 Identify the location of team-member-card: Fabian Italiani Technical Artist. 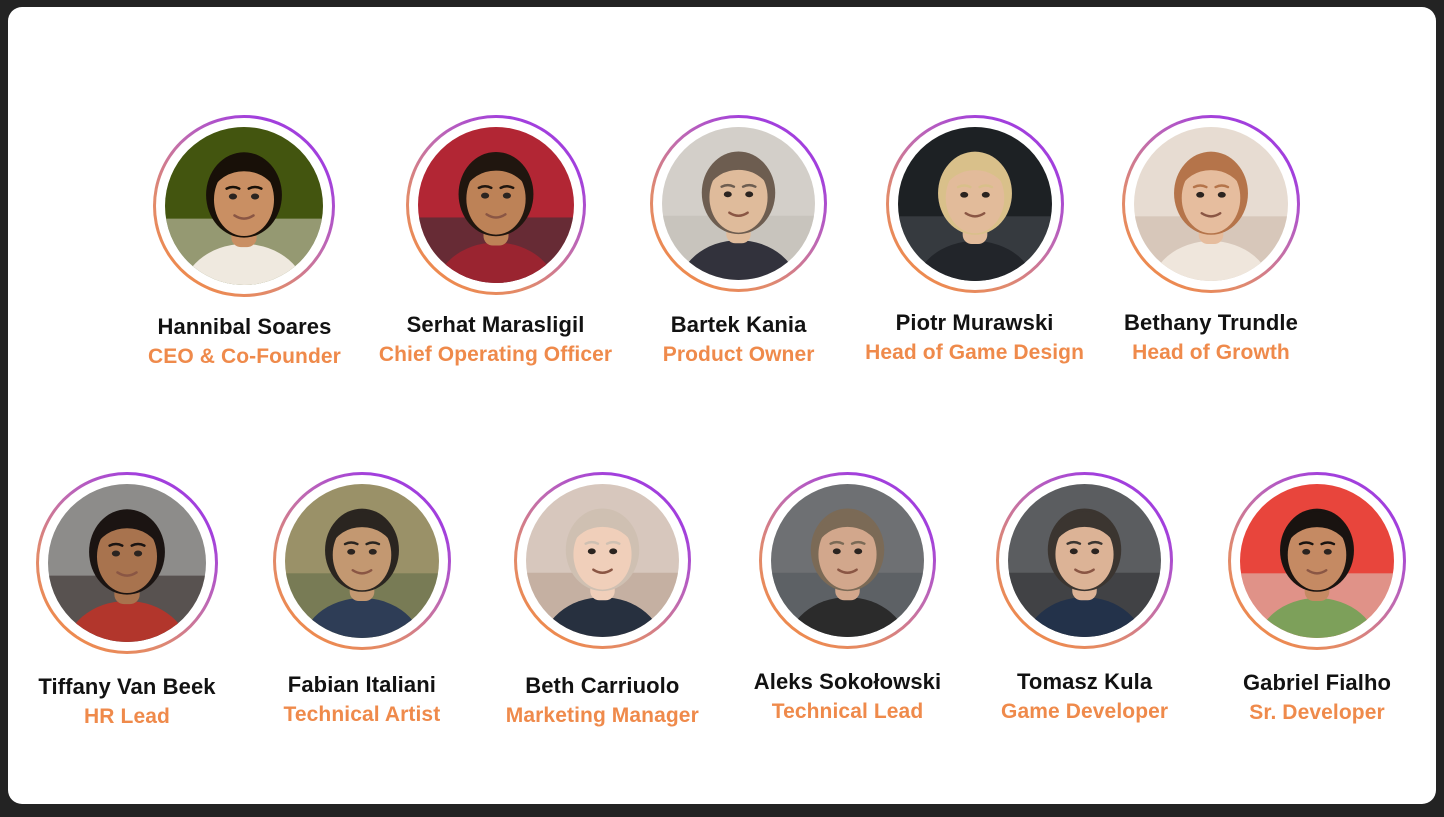
(361, 600).